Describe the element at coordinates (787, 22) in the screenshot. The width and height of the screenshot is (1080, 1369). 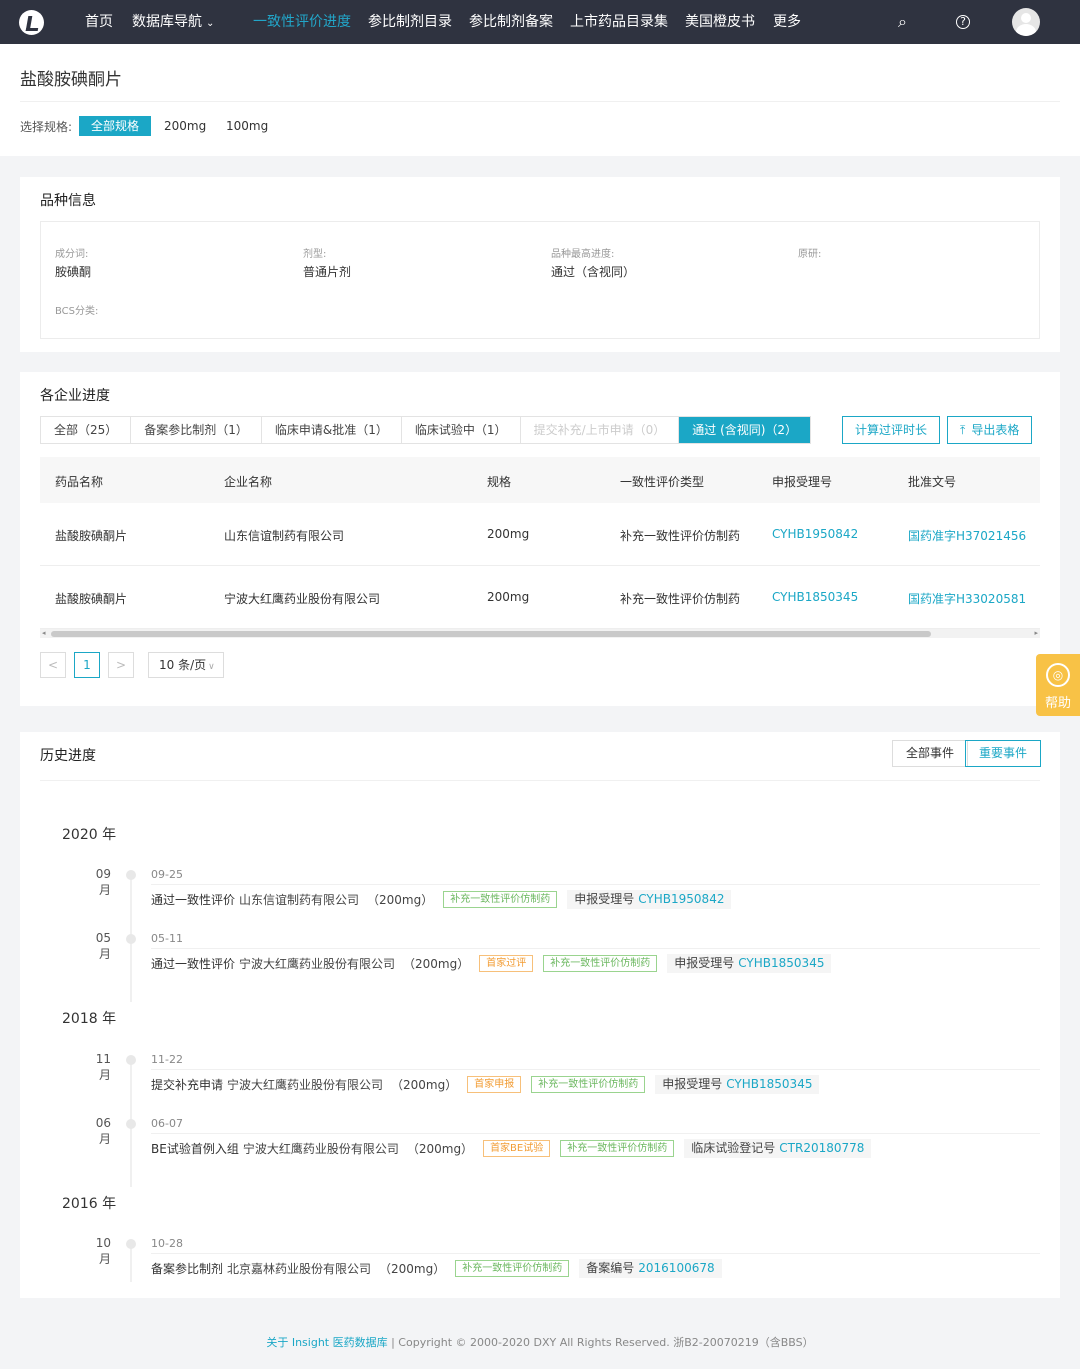
I see `nav-more: 更多` at that location.